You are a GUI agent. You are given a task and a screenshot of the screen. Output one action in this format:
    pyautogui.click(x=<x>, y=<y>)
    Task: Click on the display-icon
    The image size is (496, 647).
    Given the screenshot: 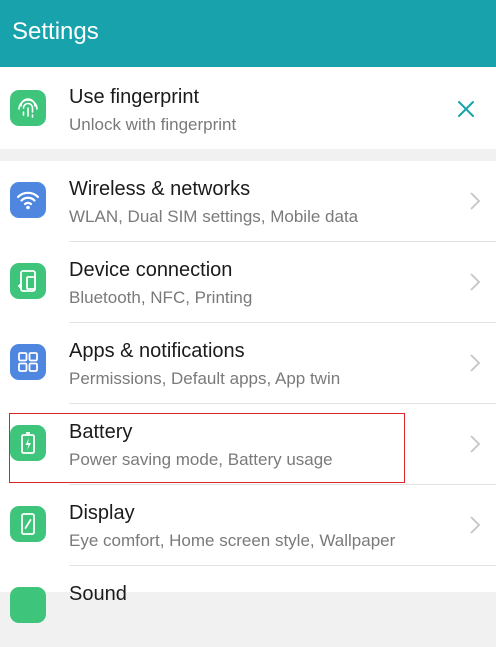 What is the action you would take?
    pyautogui.click(x=28, y=524)
    